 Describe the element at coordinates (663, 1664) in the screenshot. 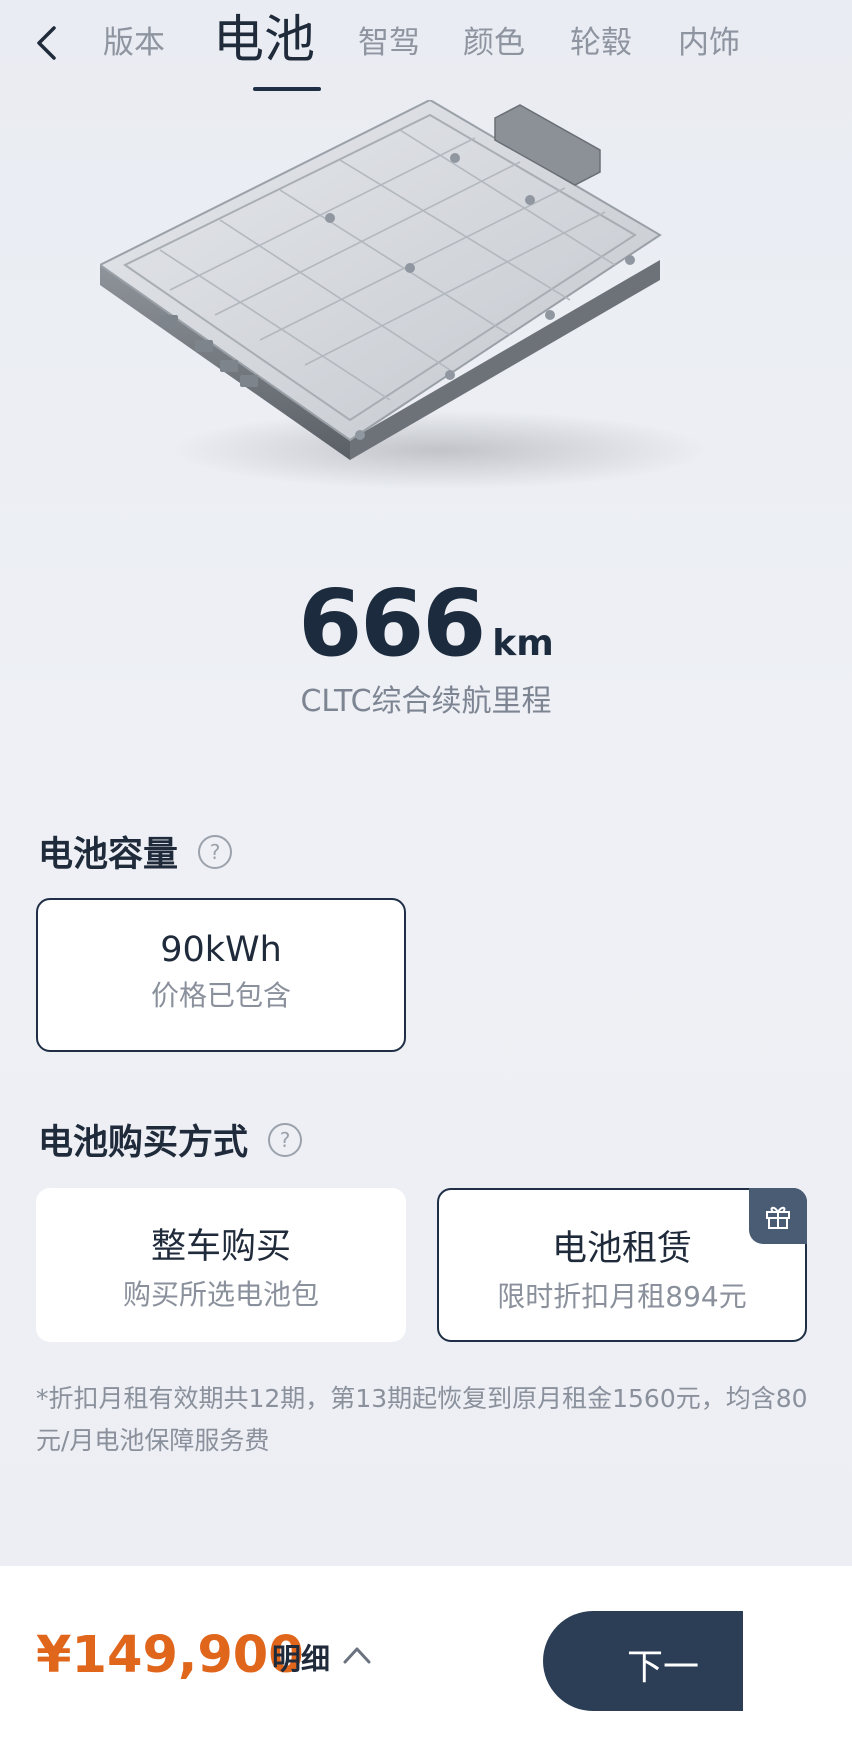

I see `next-button-label: 下一` at that location.